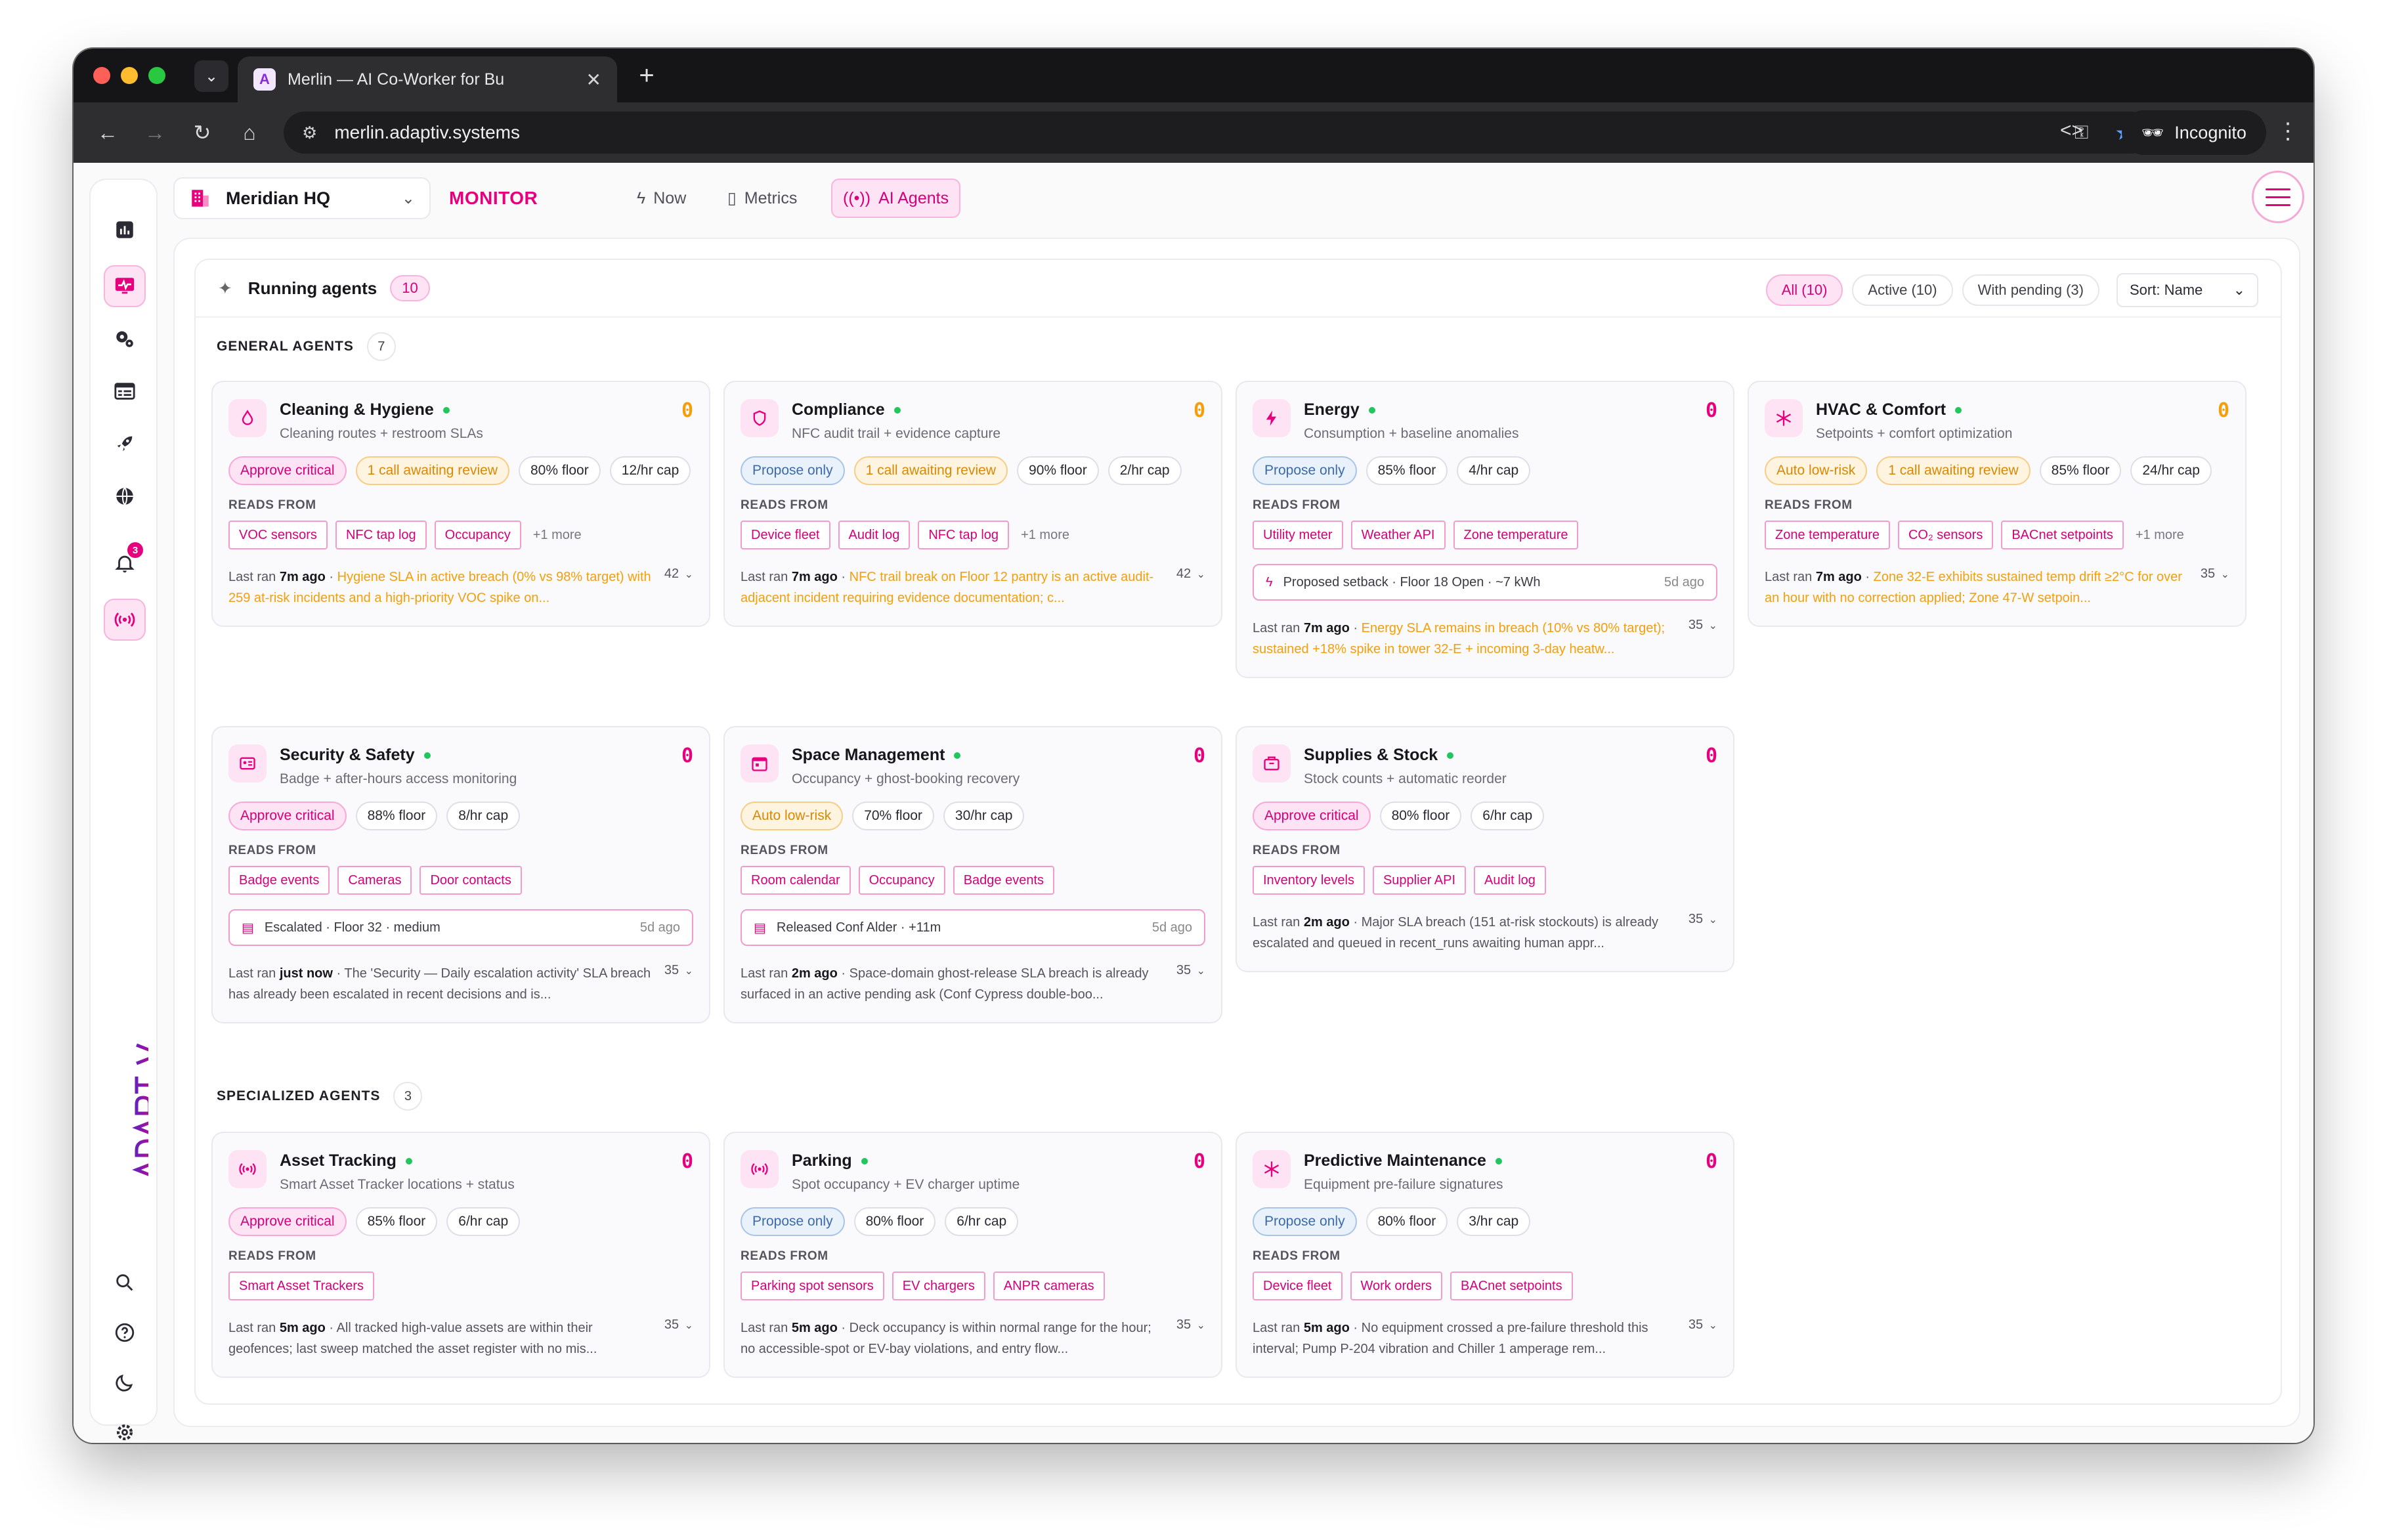 The width and height of the screenshot is (2387, 1540). Describe the element at coordinates (938, 1286) in the screenshot. I see `data-source-tag: EV chargers` at that location.